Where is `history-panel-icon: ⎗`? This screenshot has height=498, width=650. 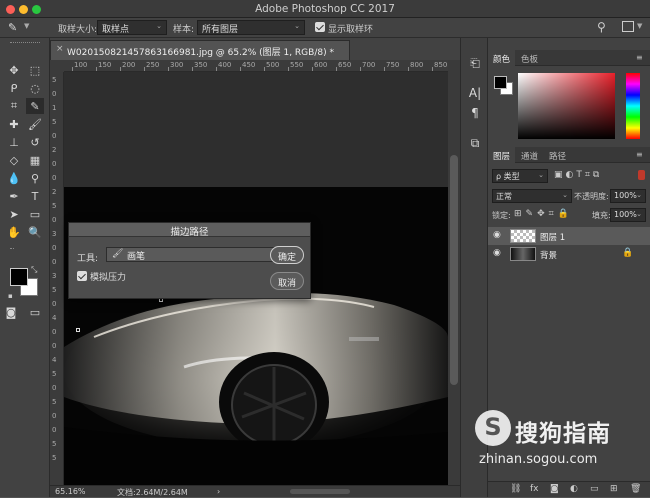 history-panel-icon: ⎗ is located at coordinates (475, 65).